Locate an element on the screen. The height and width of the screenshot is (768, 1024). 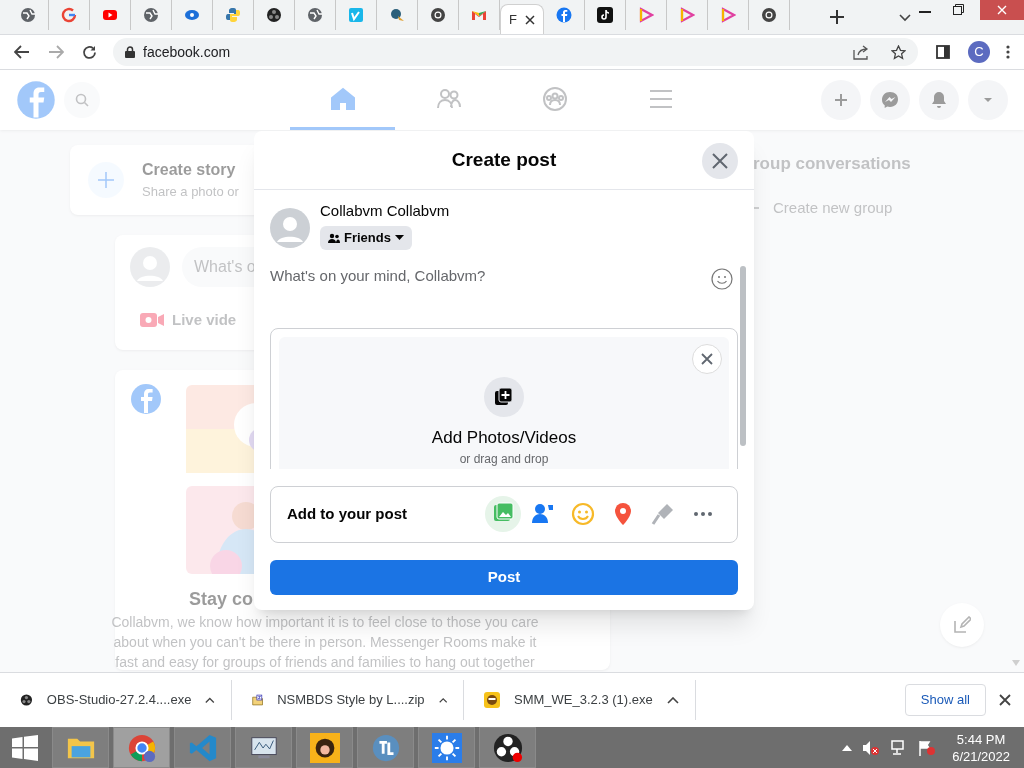
notifications-button is located at coordinates (939, 100).